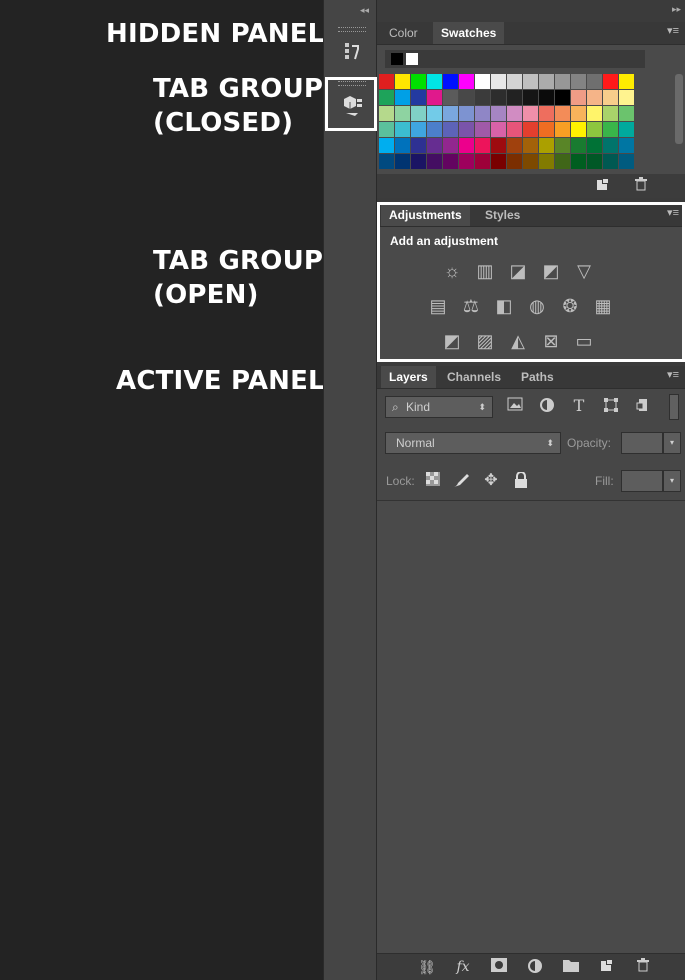  Describe the element at coordinates (611, 406) in the screenshot. I see `filter-shape-icon` at that location.